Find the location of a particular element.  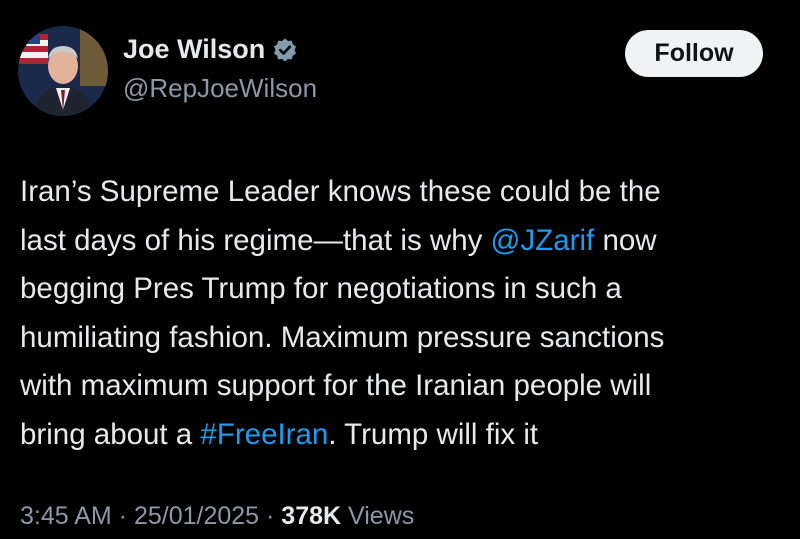

author-handle: @RepJoeWilson is located at coordinates (220, 88).